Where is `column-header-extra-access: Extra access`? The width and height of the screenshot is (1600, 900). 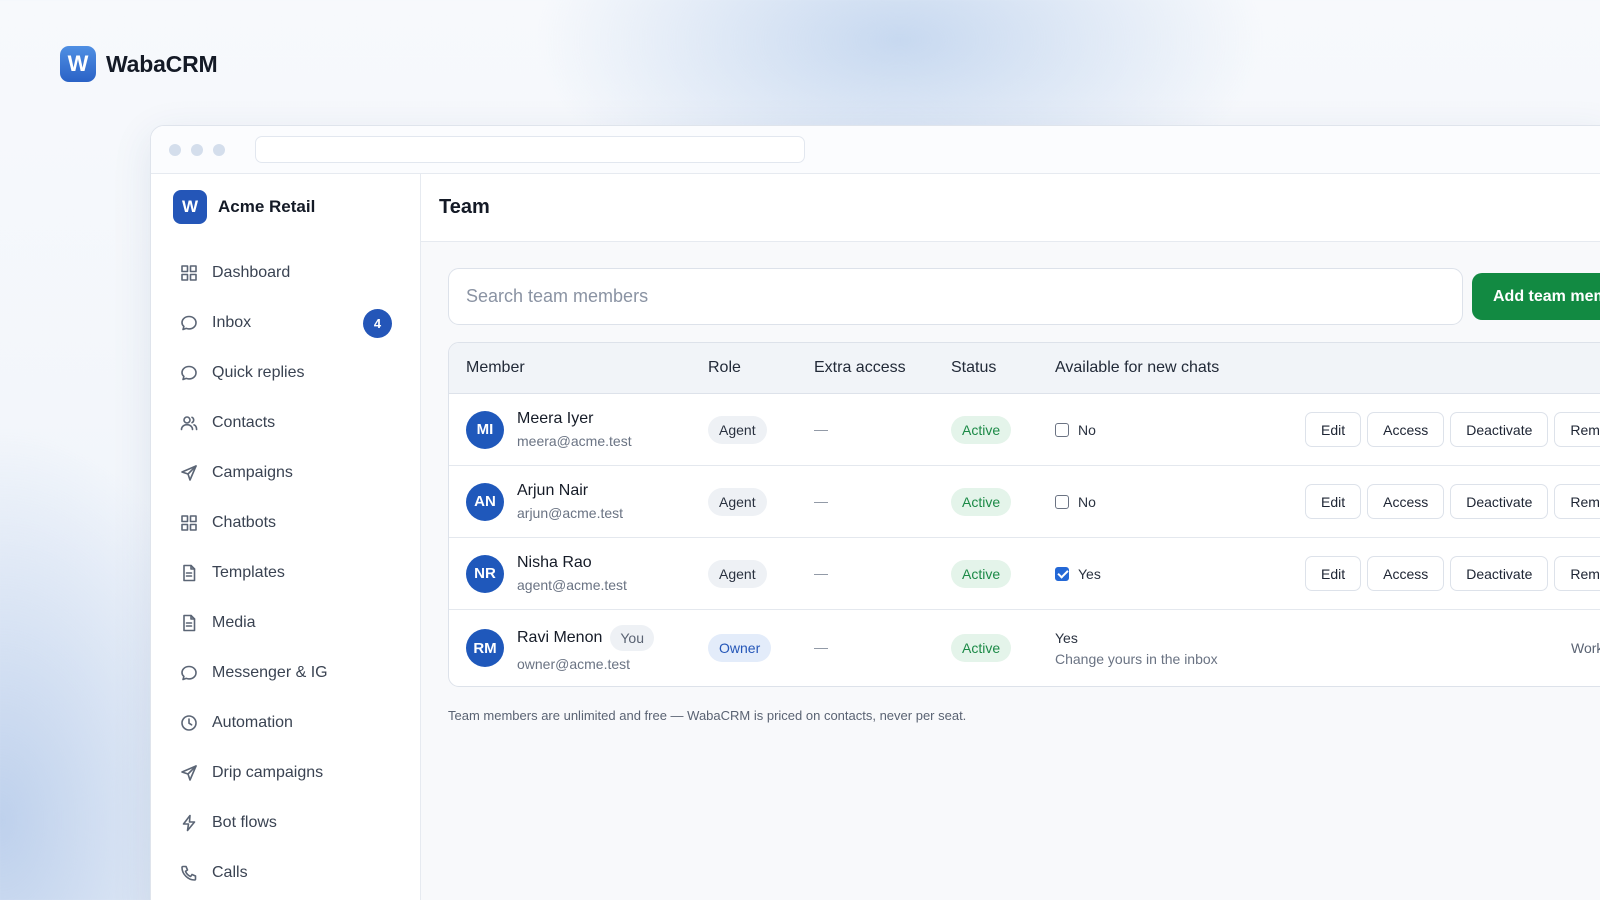 column-header-extra-access: Extra access is located at coordinates (860, 367).